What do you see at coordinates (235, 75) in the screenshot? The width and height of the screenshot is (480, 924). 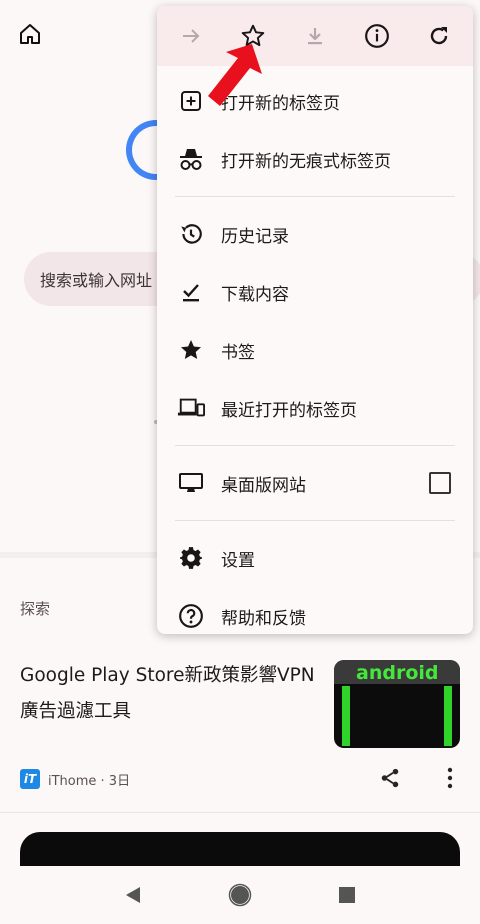 I see `red-arrow-annotation-icon` at bounding box center [235, 75].